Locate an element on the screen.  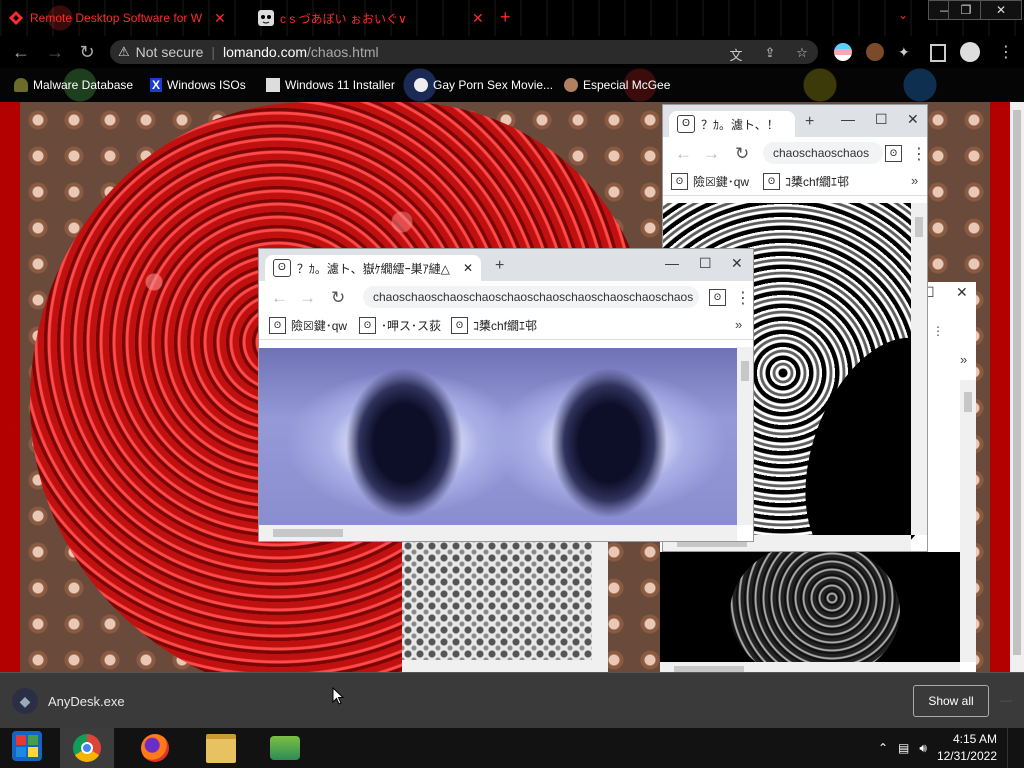
noise-window-scrollbar is located at coordinates (600, 600).